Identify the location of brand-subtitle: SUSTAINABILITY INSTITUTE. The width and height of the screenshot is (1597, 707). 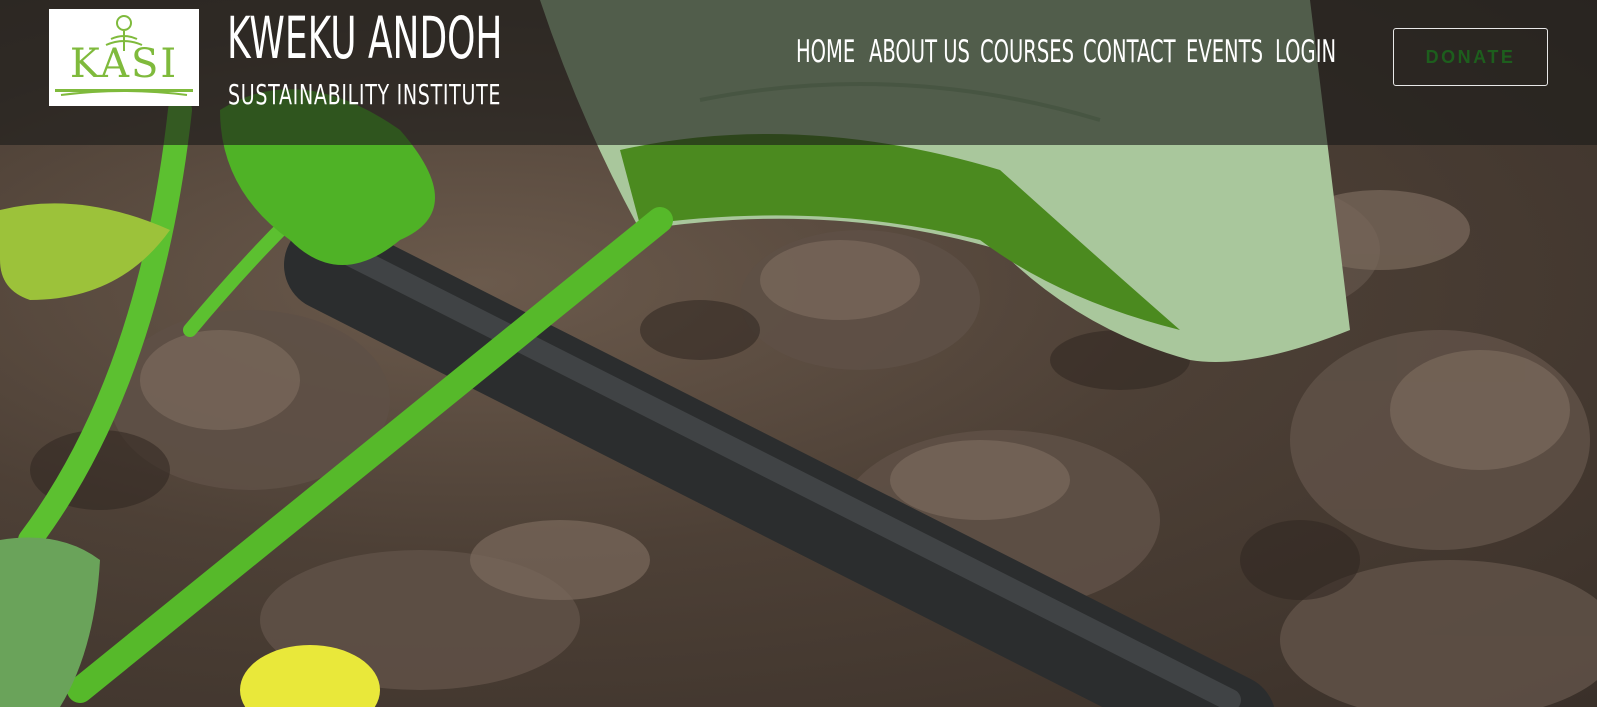
(365, 94).